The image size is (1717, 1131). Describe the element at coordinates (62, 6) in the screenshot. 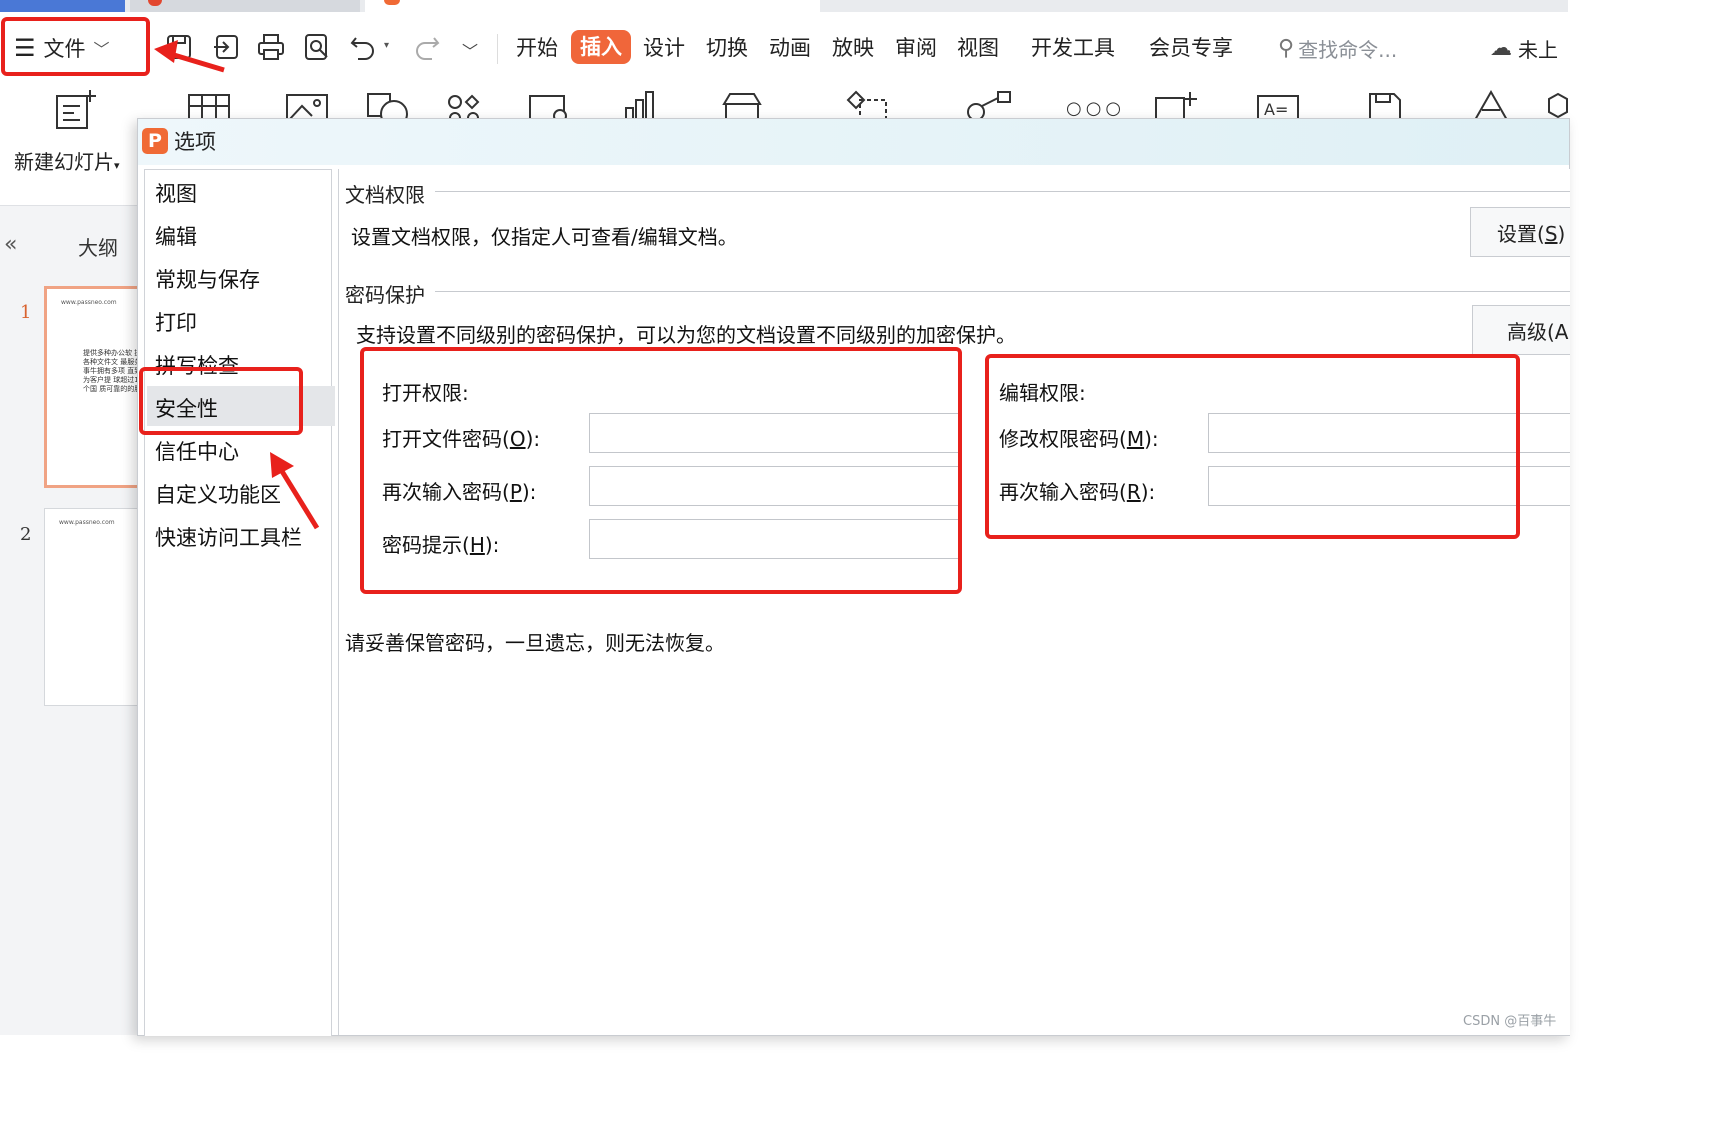

I see `tab-active-indicator` at that location.